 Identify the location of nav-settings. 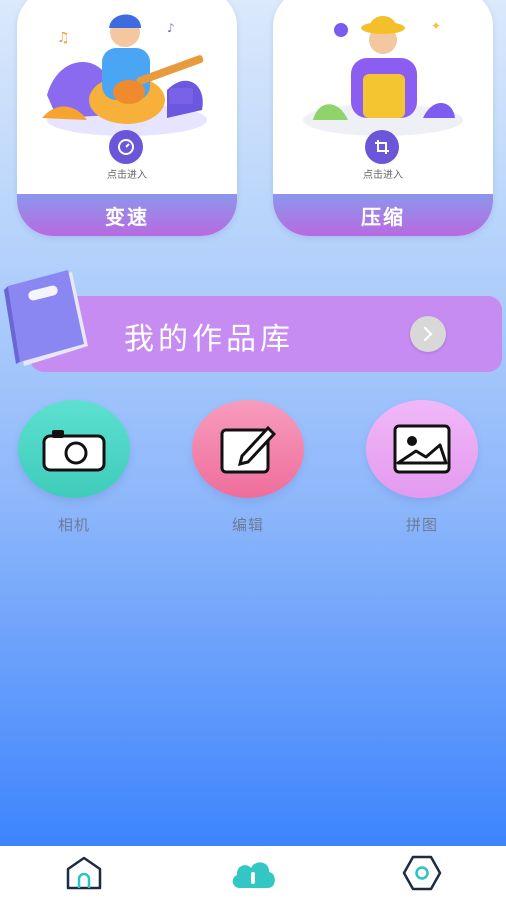
(422, 873).